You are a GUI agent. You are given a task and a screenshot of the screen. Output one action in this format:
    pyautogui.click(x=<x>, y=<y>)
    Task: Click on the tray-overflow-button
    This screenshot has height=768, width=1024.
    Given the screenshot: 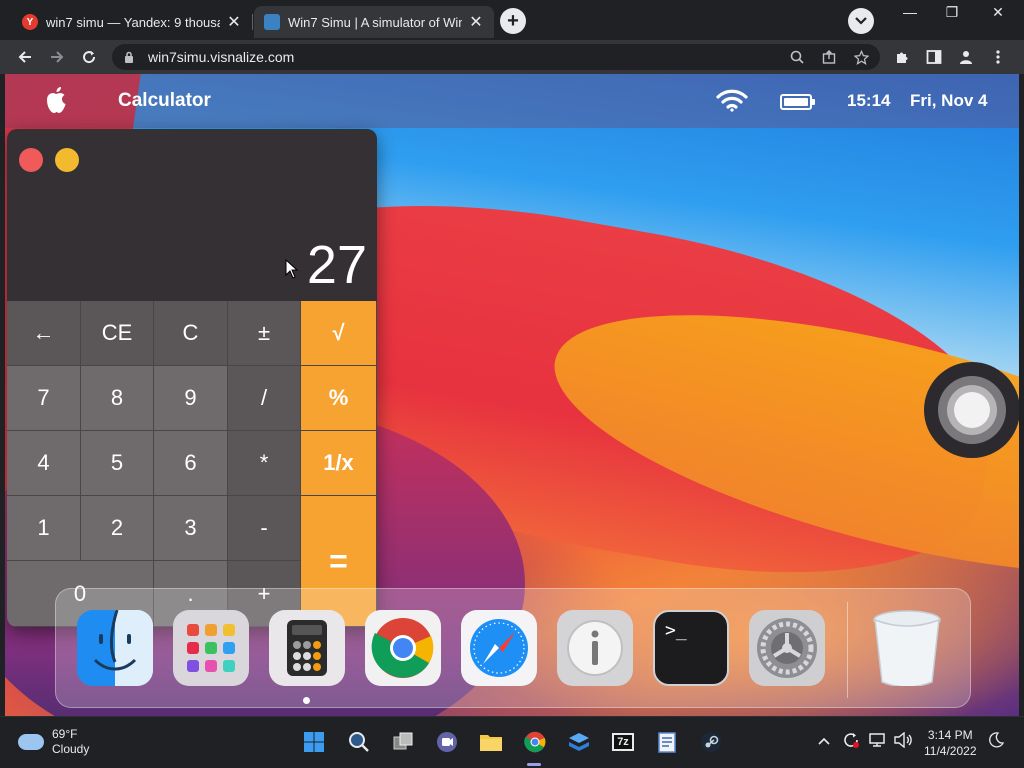 What is the action you would take?
    pyautogui.click(x=824, y=740)
    